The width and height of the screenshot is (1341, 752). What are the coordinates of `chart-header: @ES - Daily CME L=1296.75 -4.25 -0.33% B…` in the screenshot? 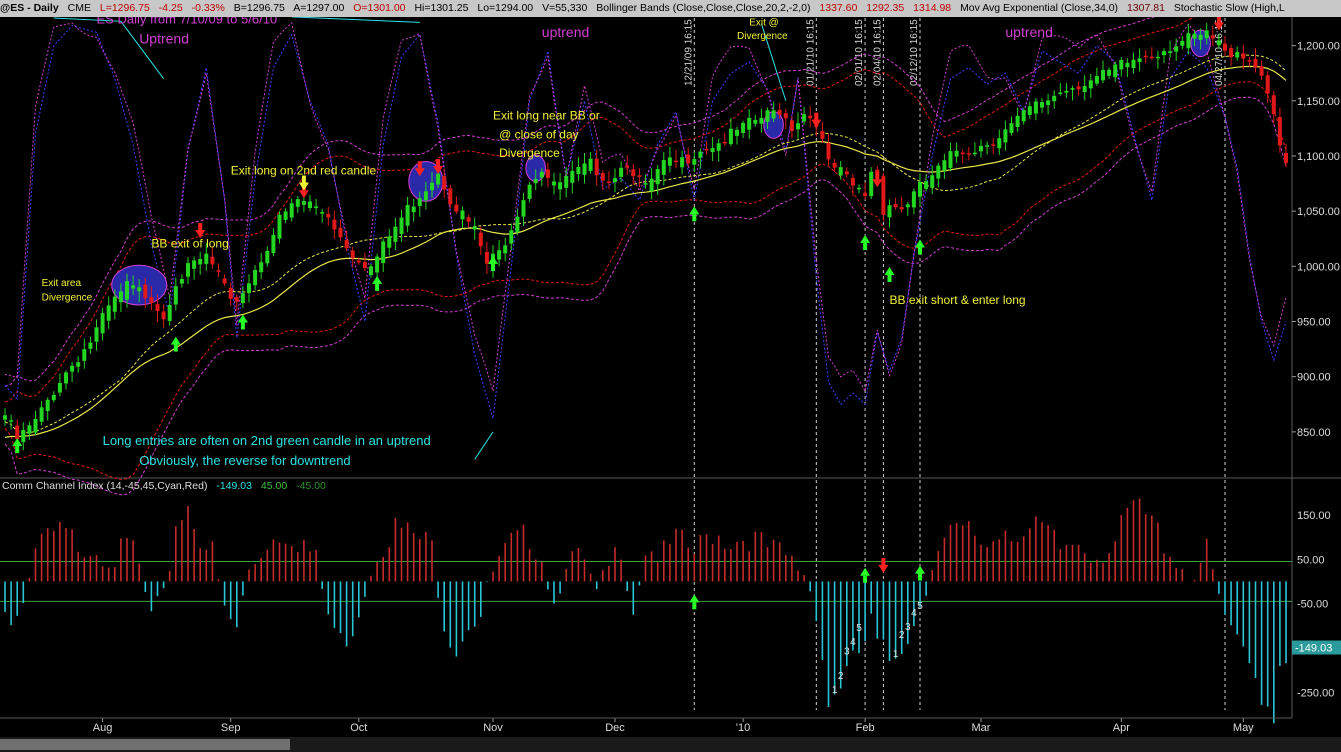 It's located at (670, 8).